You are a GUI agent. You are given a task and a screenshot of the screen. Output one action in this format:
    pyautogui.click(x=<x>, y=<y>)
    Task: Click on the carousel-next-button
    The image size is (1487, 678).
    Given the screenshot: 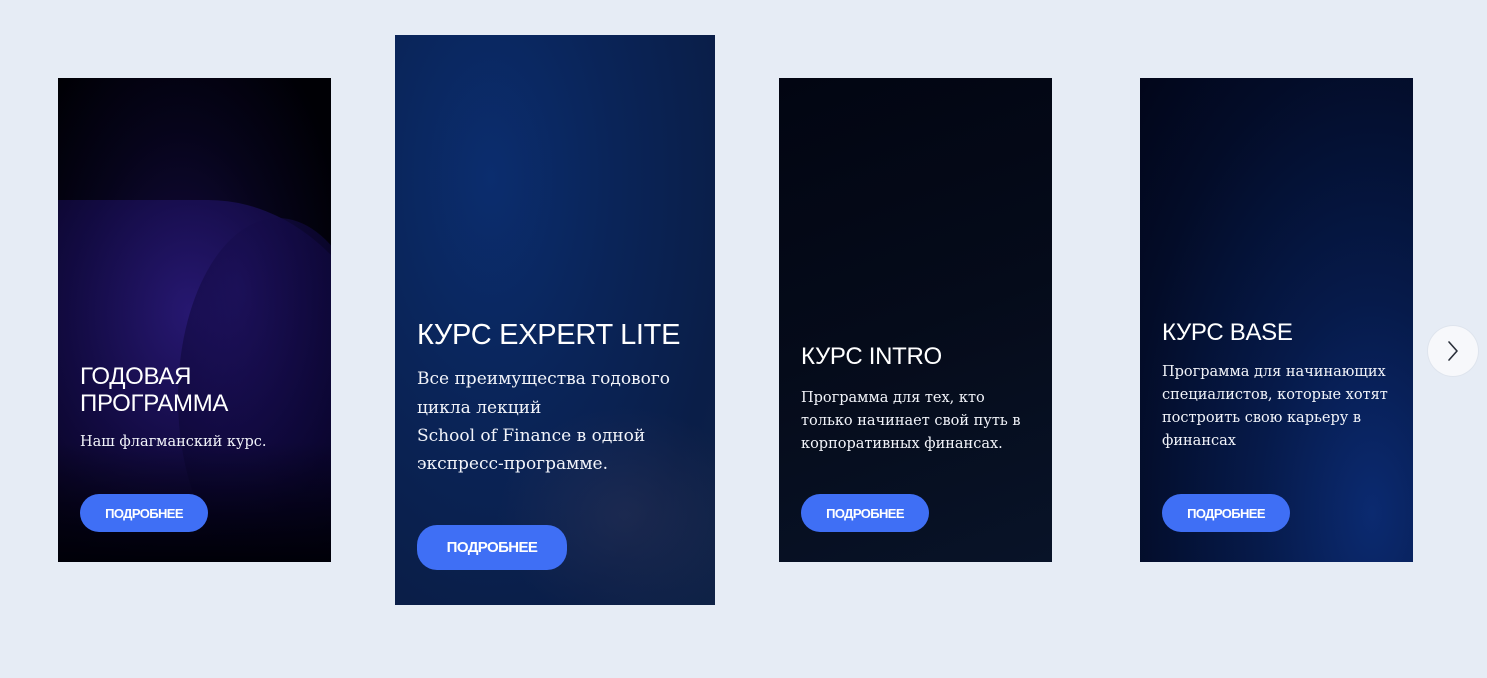 What is the action you would take?
    pyautogui.click(x=1453, y=351)
    